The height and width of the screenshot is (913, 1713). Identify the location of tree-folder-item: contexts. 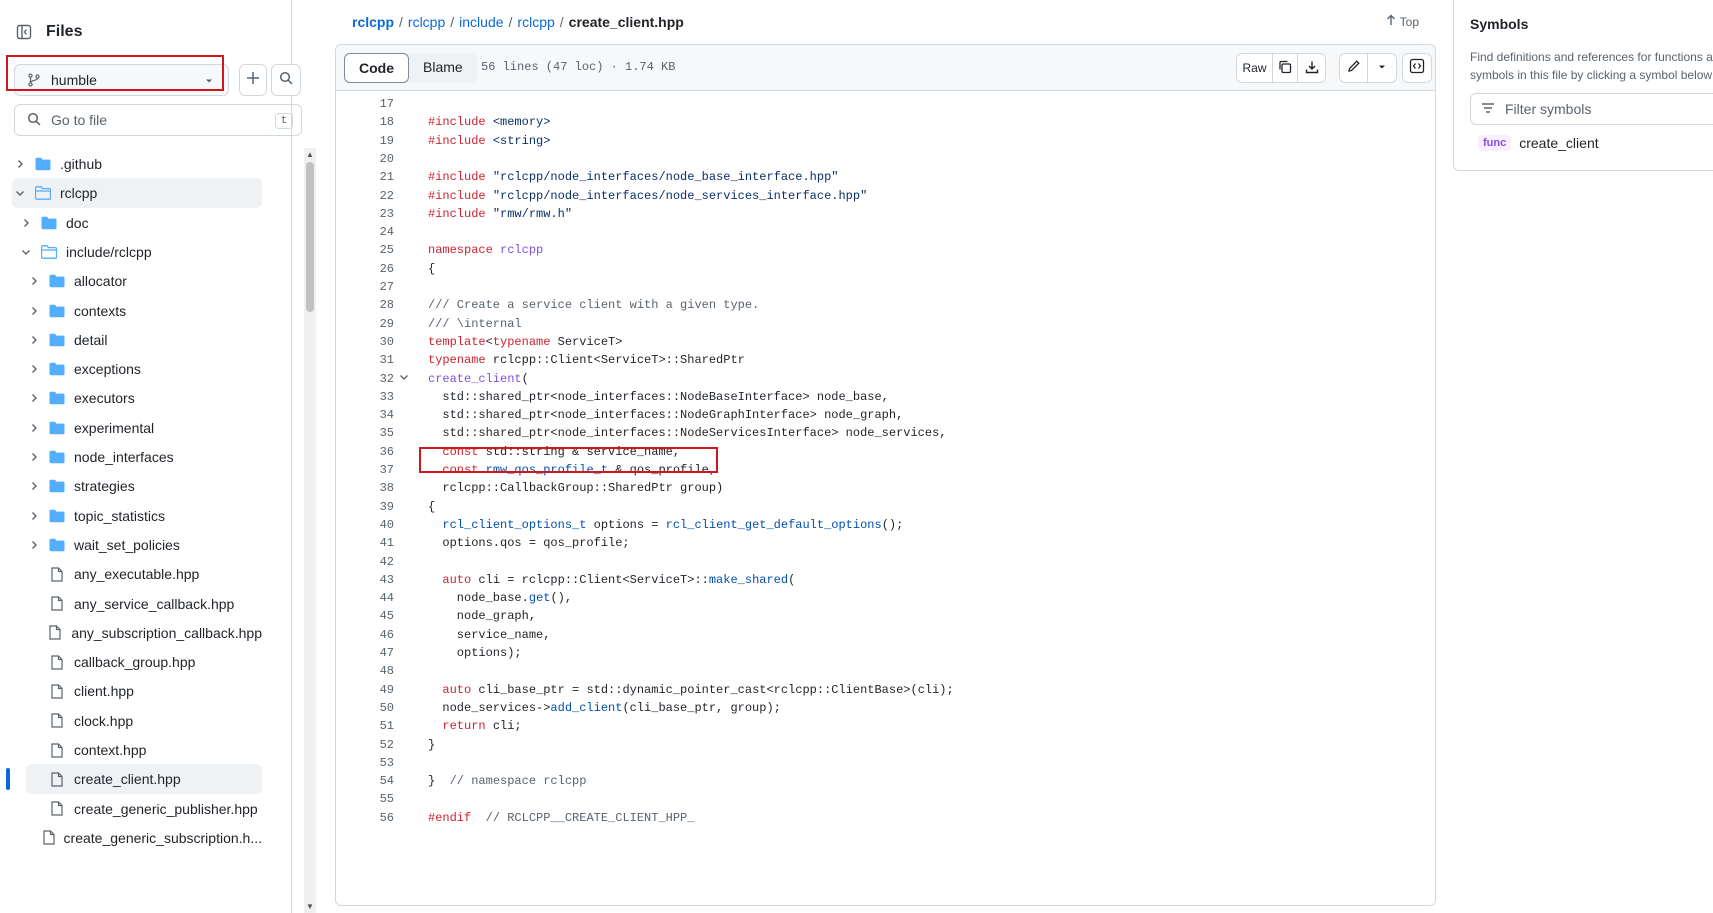
(144, 311).